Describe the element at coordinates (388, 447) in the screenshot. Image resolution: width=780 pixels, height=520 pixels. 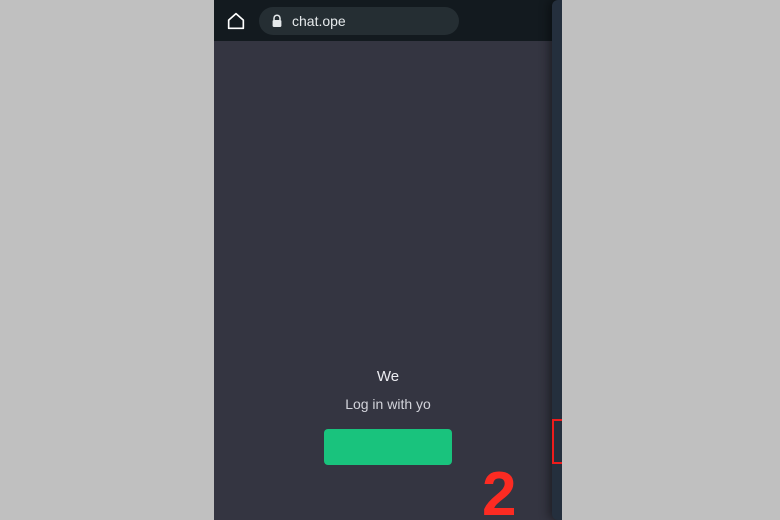
I see `login-button` at that location.